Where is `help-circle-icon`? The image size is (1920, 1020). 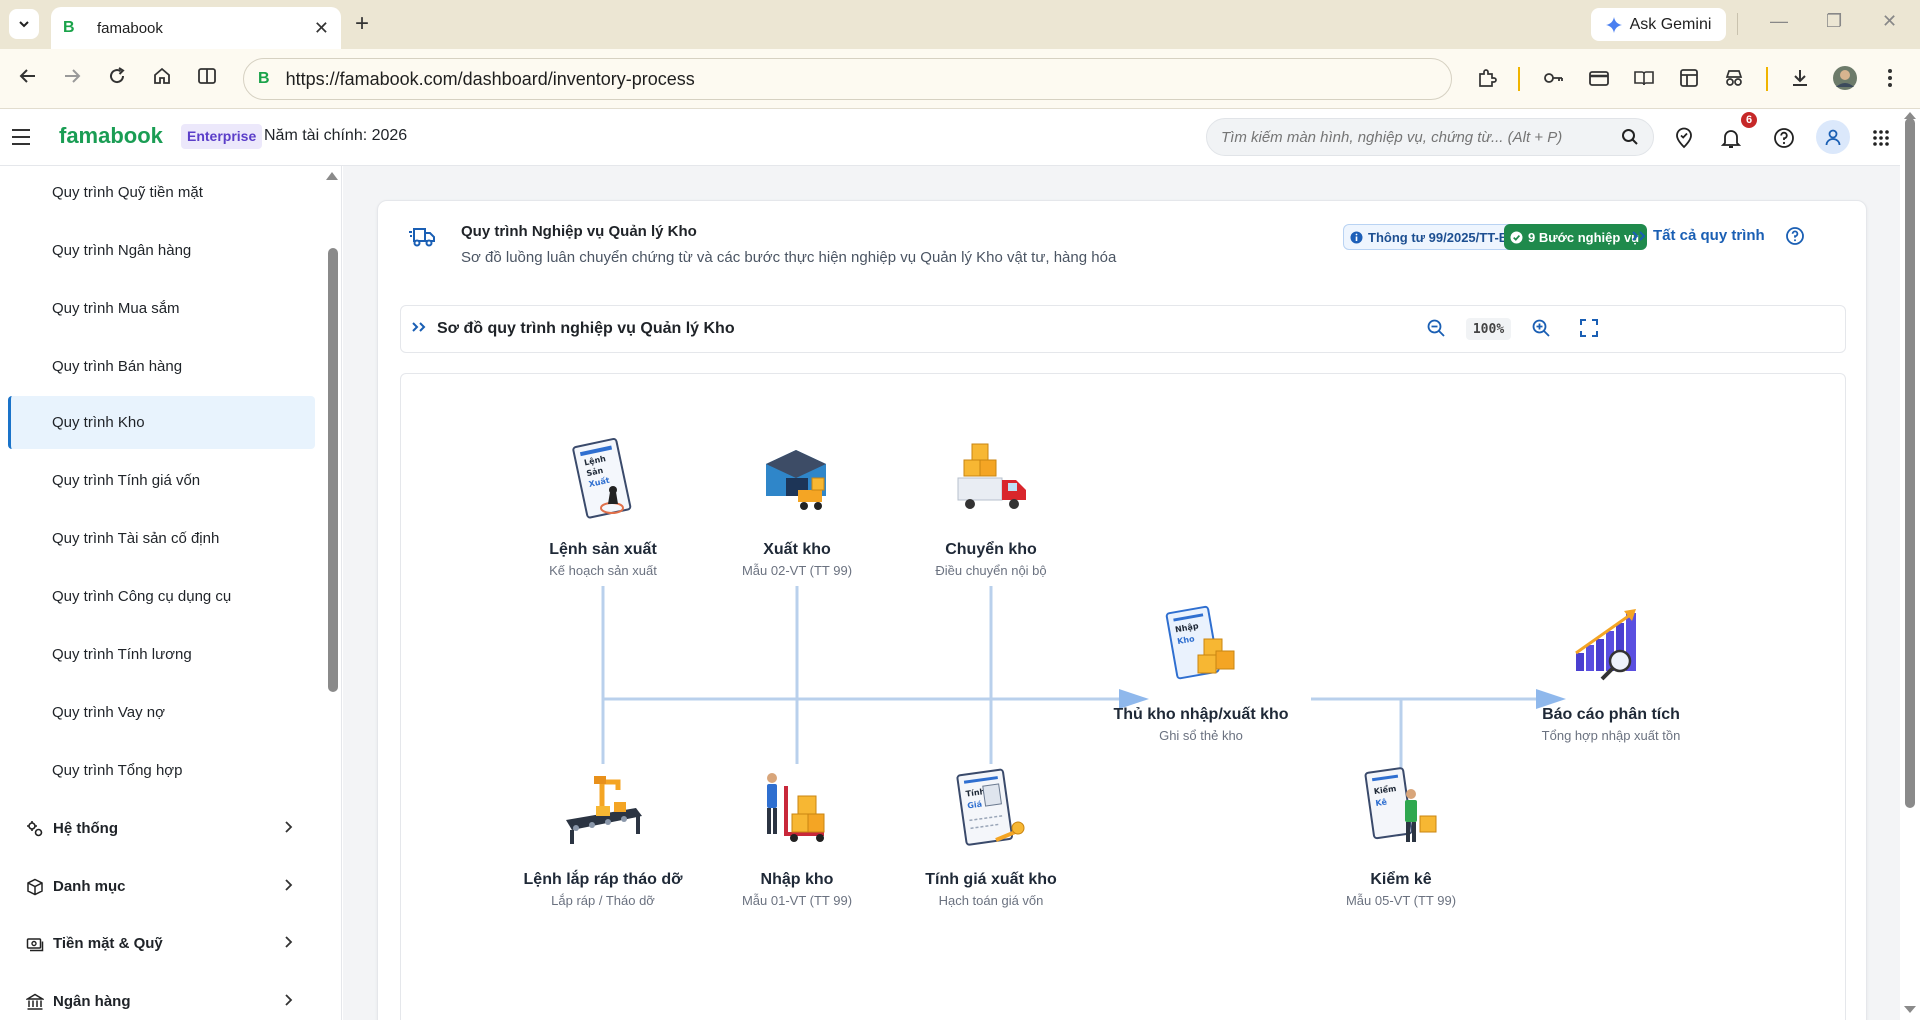 help-circle-icon is located at coordinates (1795, 238).